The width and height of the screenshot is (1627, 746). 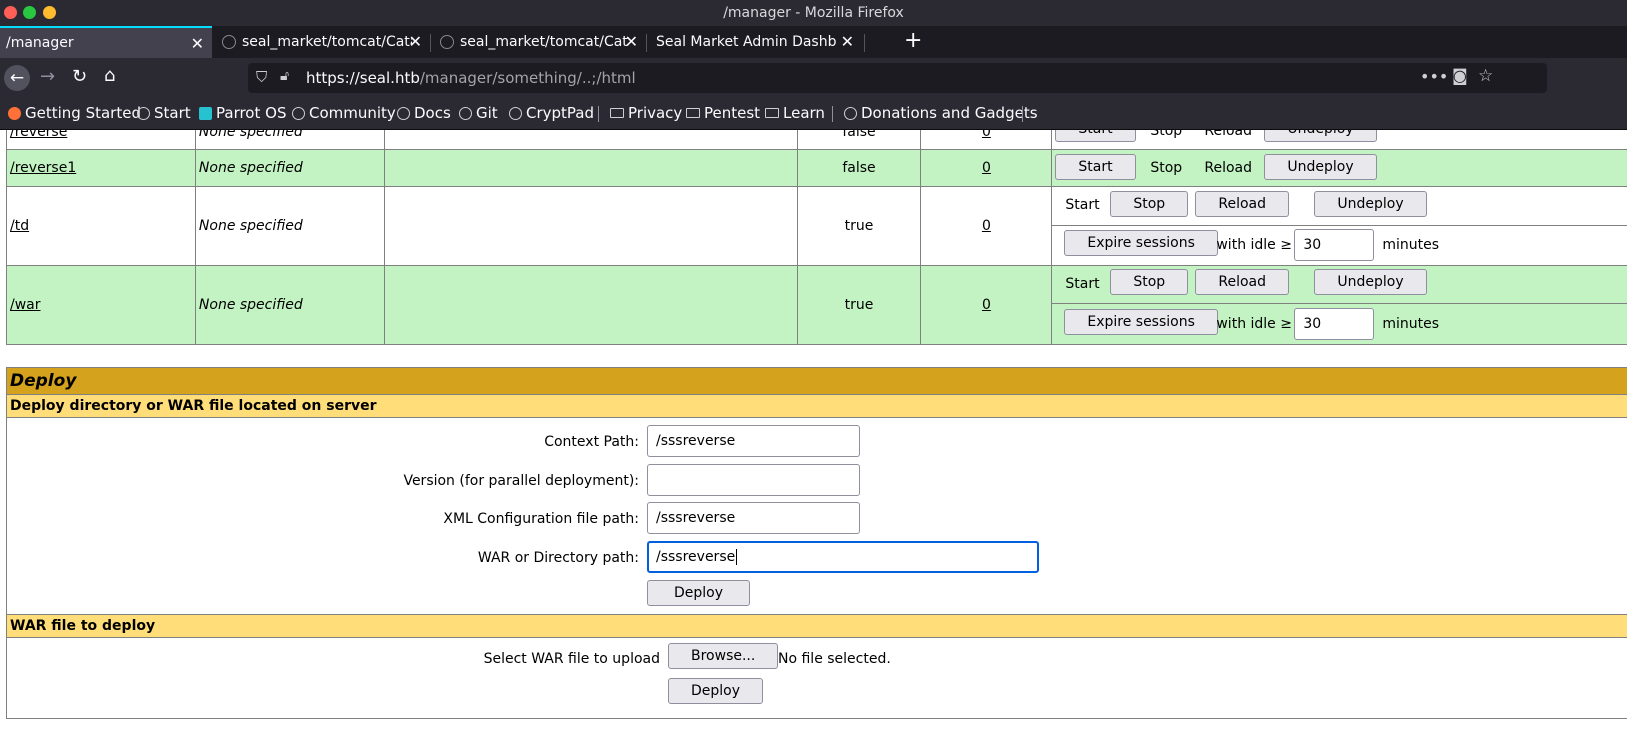 I want to click on version-input, so click(x=753, y=480).